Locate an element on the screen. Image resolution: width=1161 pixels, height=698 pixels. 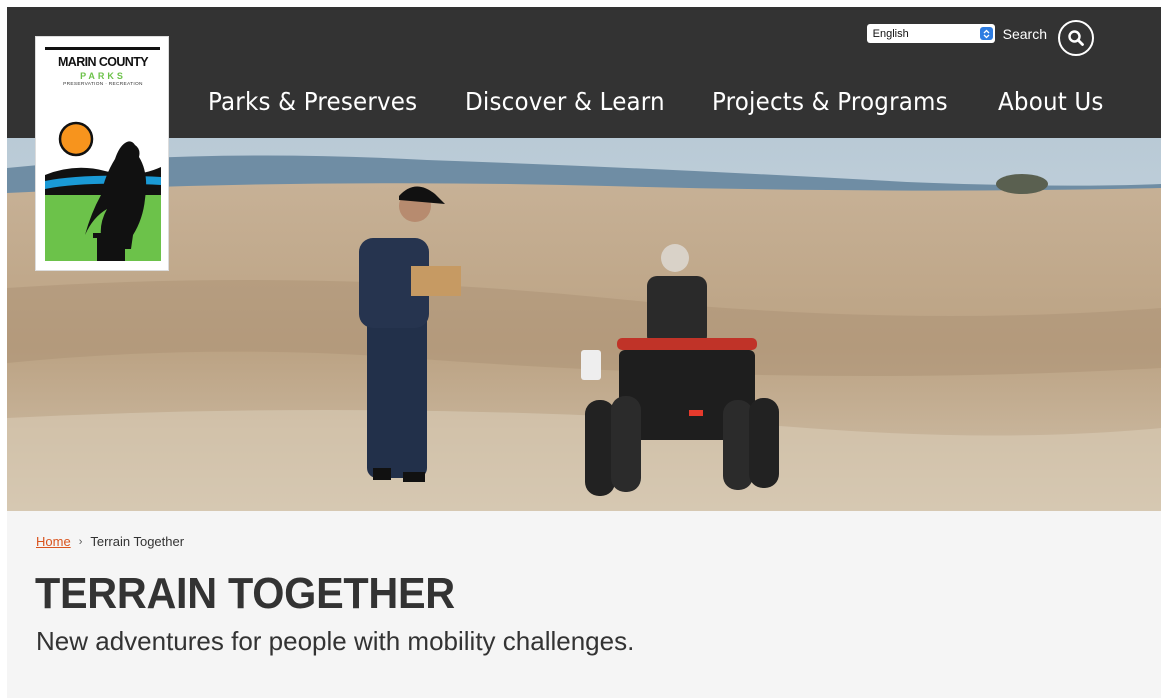
logo-name: MARIN COUNTY is located at coordinates (103, 62).